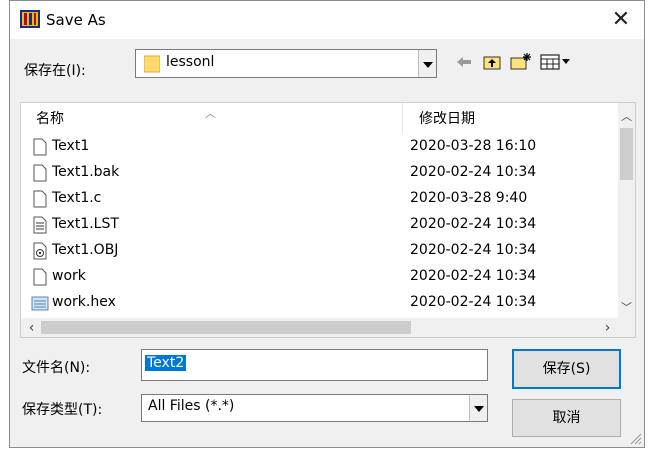  Describe the element at coordinates (626, 116) in the screenshot. I see `scroll-up-icon: ︿` at that location.